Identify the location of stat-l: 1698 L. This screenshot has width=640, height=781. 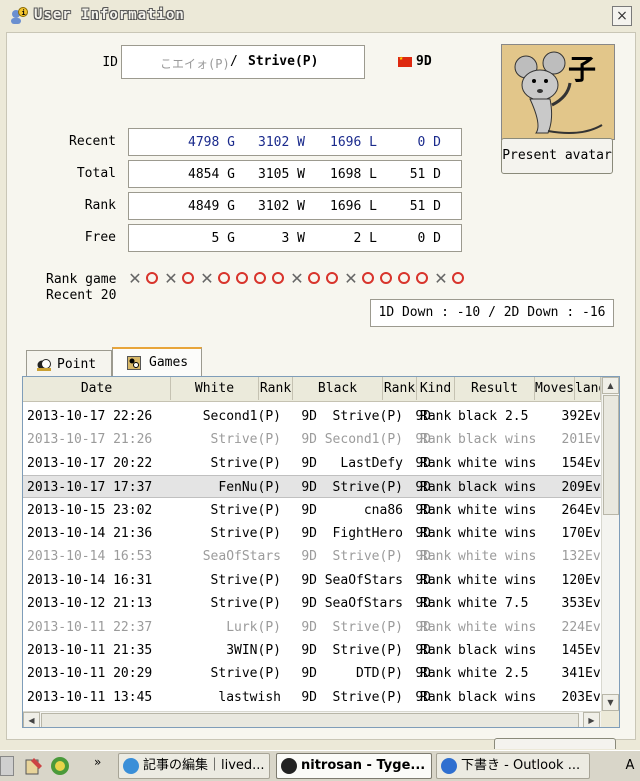
(353, 174).